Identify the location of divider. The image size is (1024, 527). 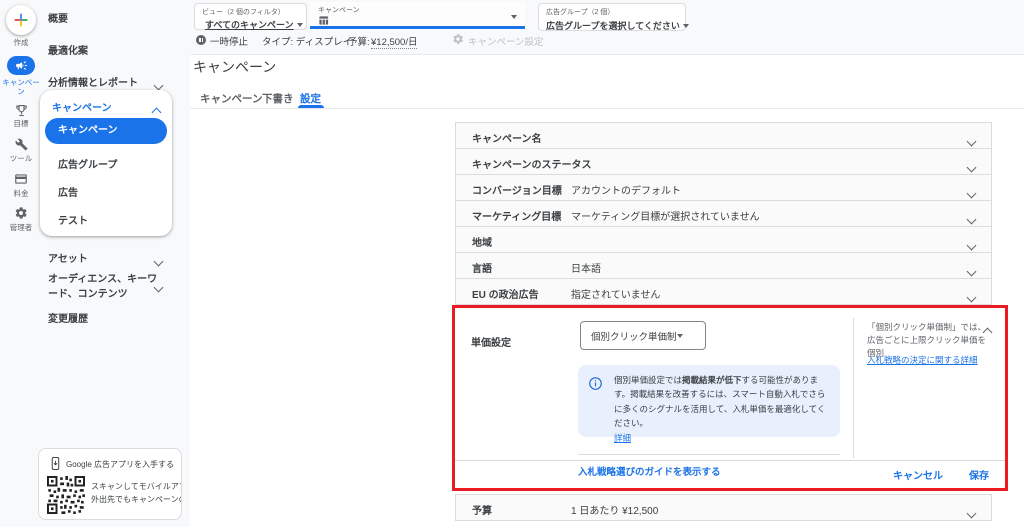
(709, 454).